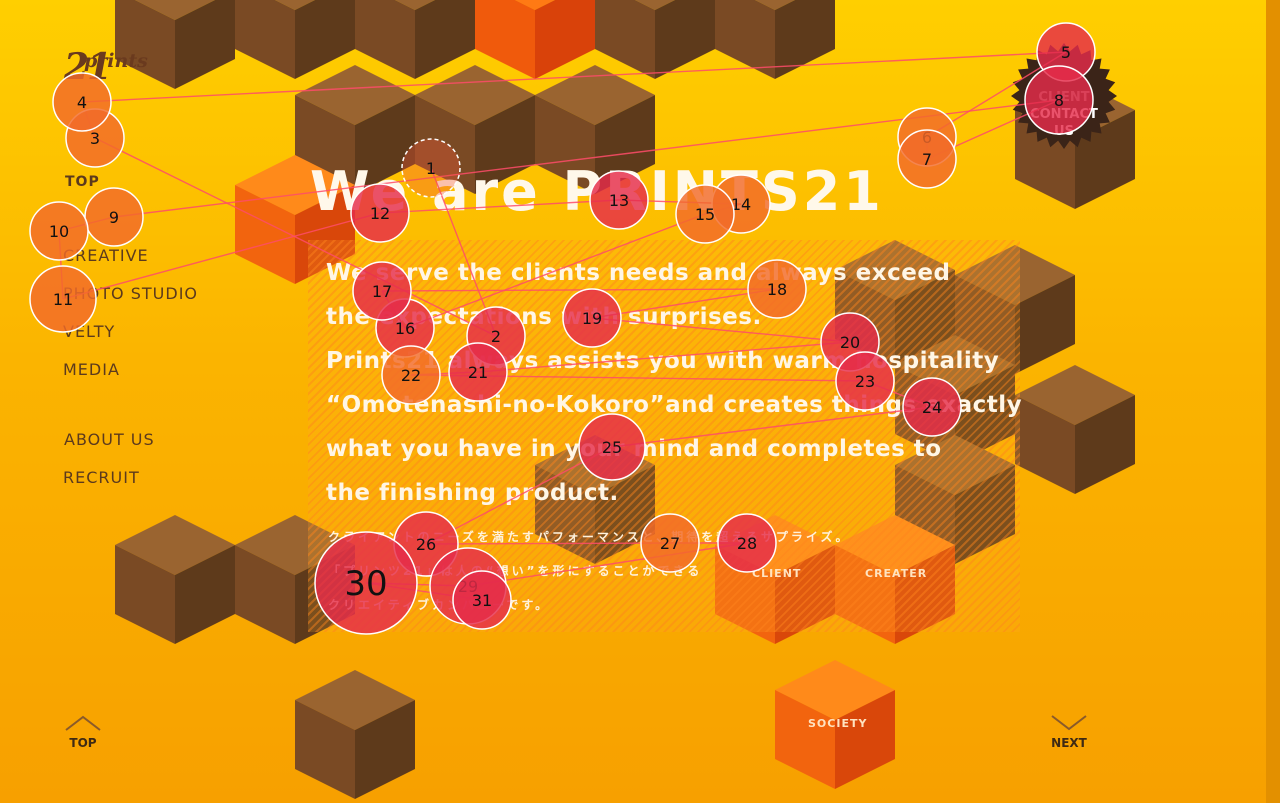 The width and height of the screenshot is (1280, 803). I want to click on chevron-up-icon, so click(83, 723).